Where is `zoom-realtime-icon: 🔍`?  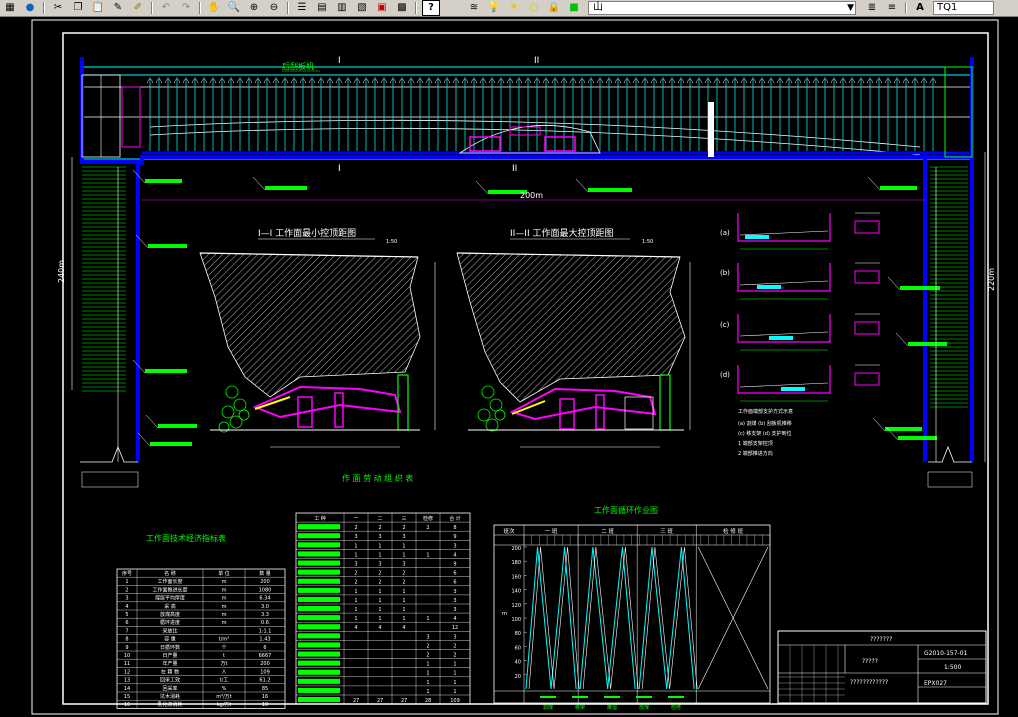
zoom-realtime-icon: 🔍 is located at coordinates (234, 8).